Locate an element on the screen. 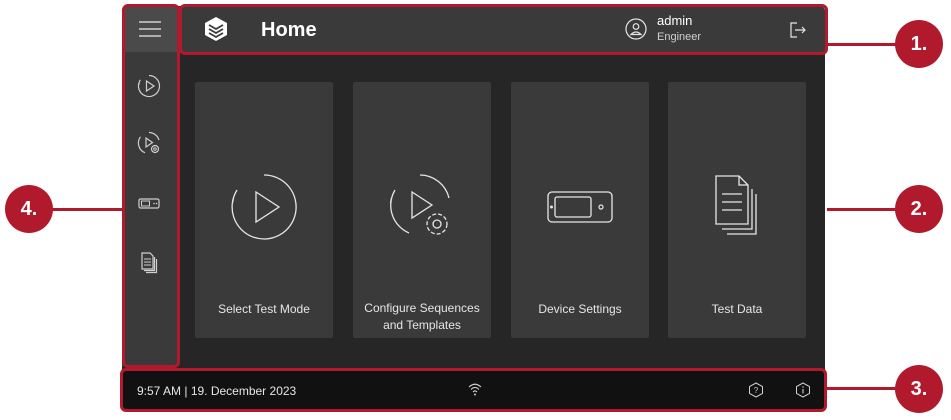  device-icon is located at coordinates (580, 207).